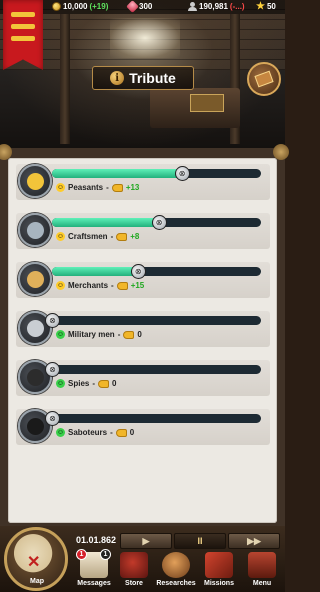  Describe the element at coordinates (254, 541) in the screenshot. I see `fast-forward-button: ▶▶` at that location.